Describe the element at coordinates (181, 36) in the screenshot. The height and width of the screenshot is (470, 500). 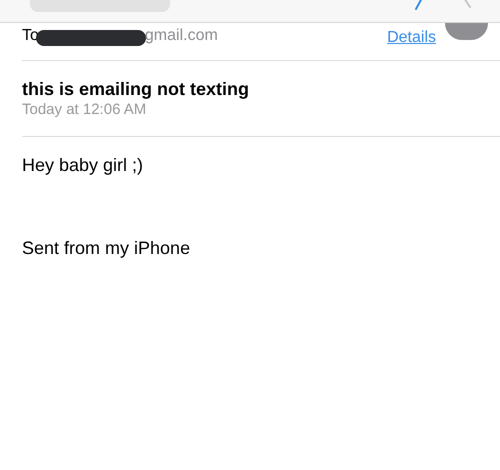
I see `recipient-address: gmail.com` at that location.